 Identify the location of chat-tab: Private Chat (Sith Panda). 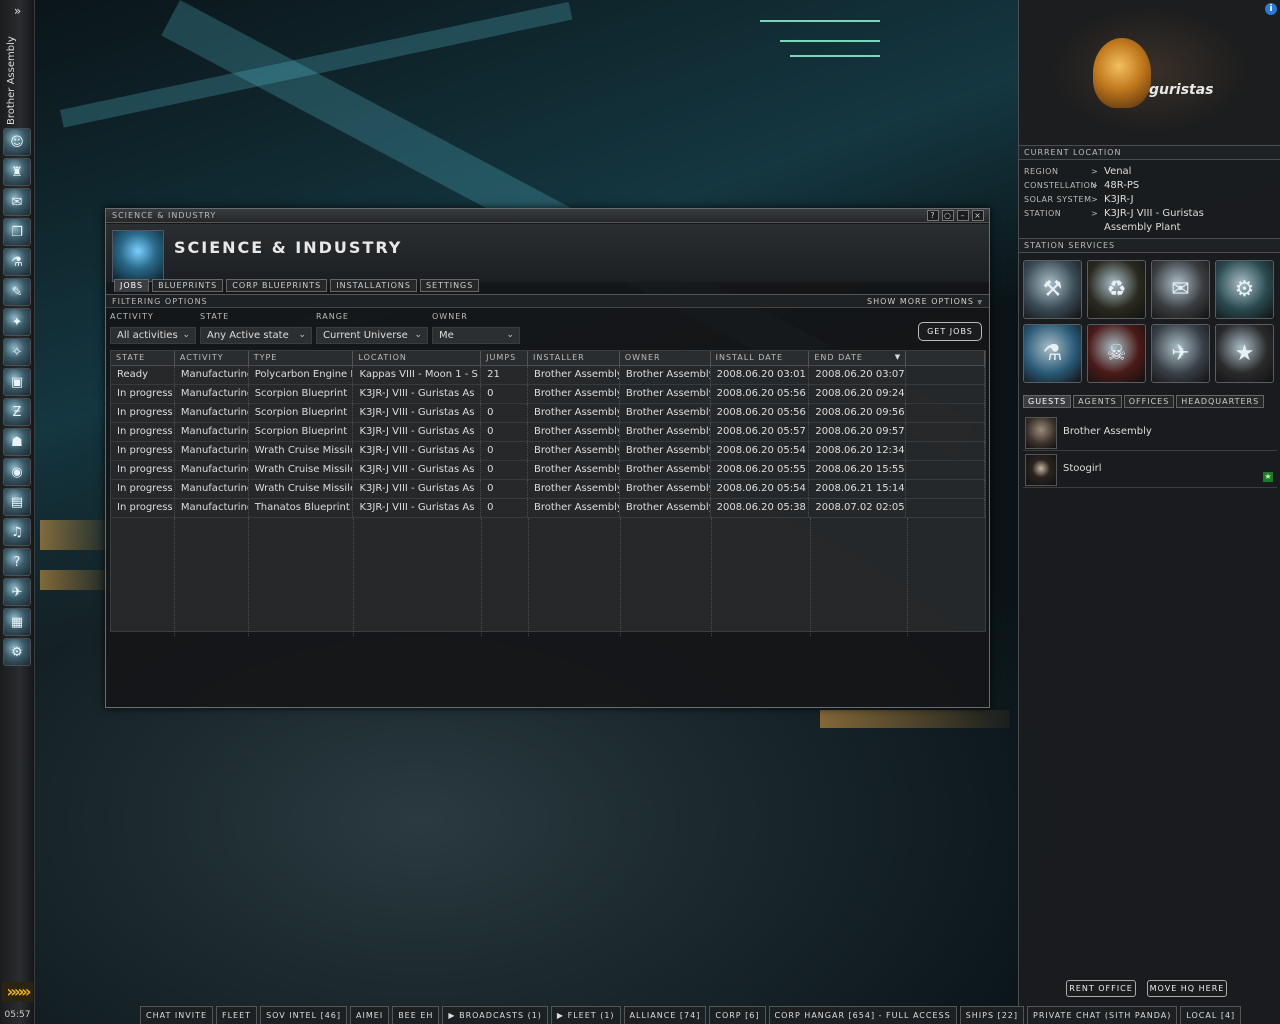
(1102, 1015).